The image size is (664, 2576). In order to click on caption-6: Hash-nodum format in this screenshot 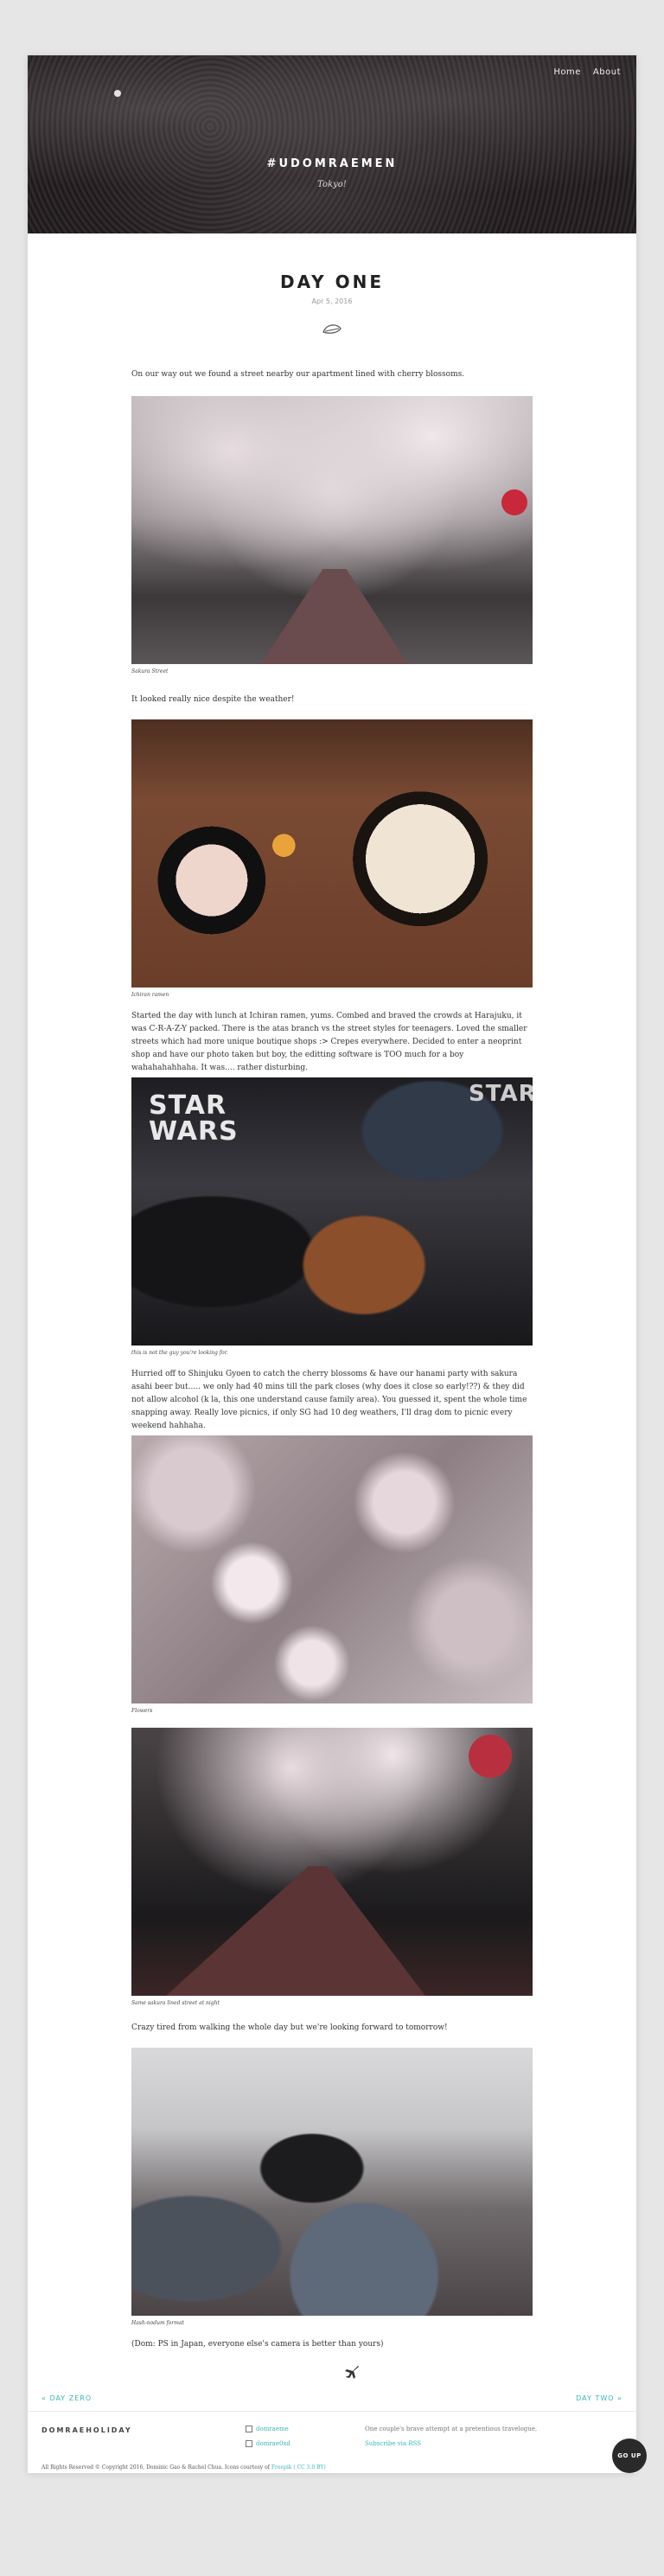, I will do `click(157, 2323)`.